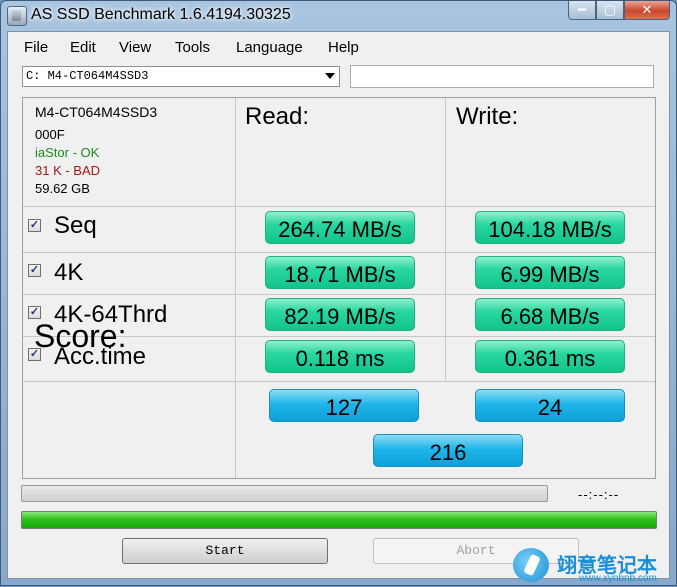 This screenshot has height=587, width=677. Describe the element at coordinates (550, 227) in the screenshot. I see `seq-write-value: 104.18 MB/s` at that location.